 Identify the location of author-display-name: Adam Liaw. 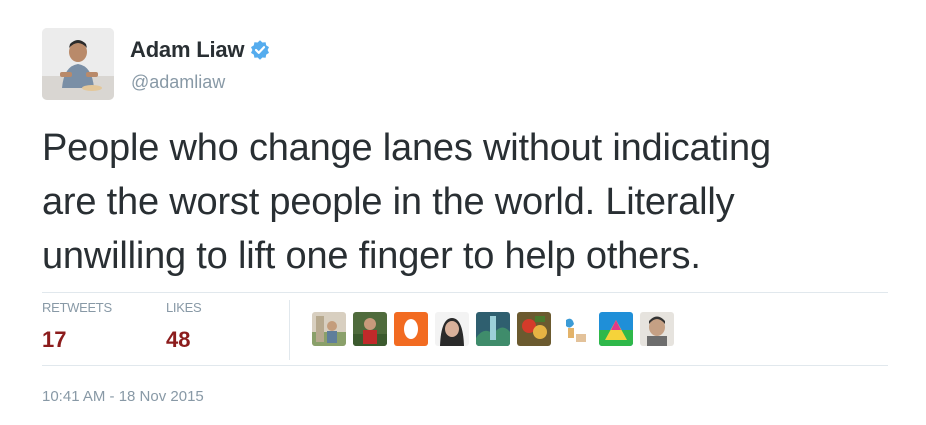
(187, 50).